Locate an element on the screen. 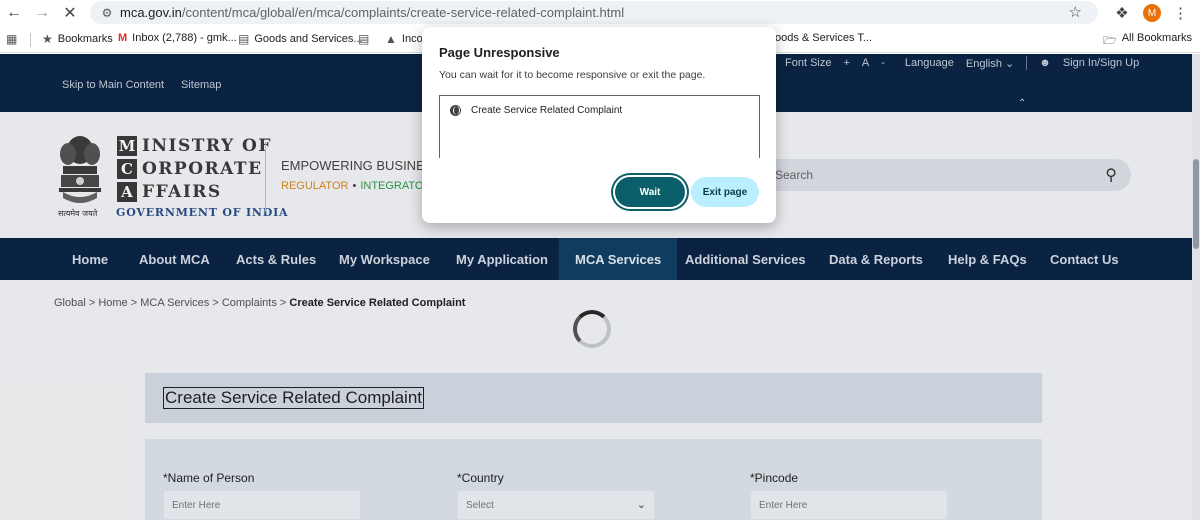 The height and width of the screenshot is (520, 1200). unresponsive-pages-list: Create Service Related Complaint is located at coordinates (599, 126).